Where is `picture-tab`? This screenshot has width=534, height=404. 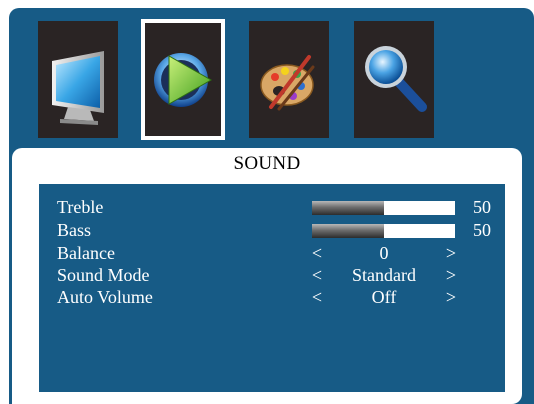 picture-tab is located at coordinates (78, 79).